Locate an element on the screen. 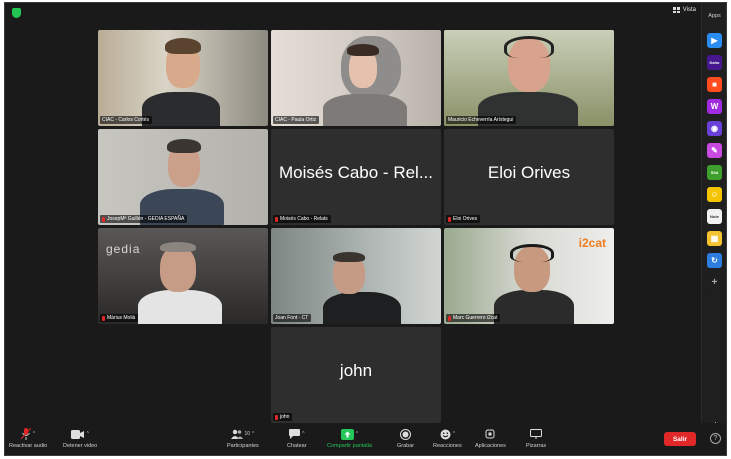 Image resolution: width=731 pixels, height=459 pixels. add-app-icon: + is located at coordinates (714, 282).